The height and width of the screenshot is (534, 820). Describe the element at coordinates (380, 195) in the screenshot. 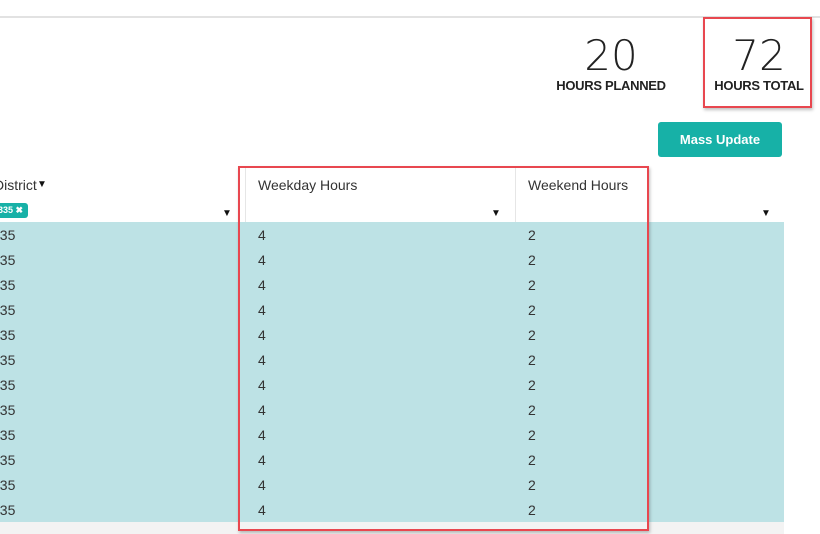

I see `column-header-weekday-hours: Weekday Hours ▼` at that location.